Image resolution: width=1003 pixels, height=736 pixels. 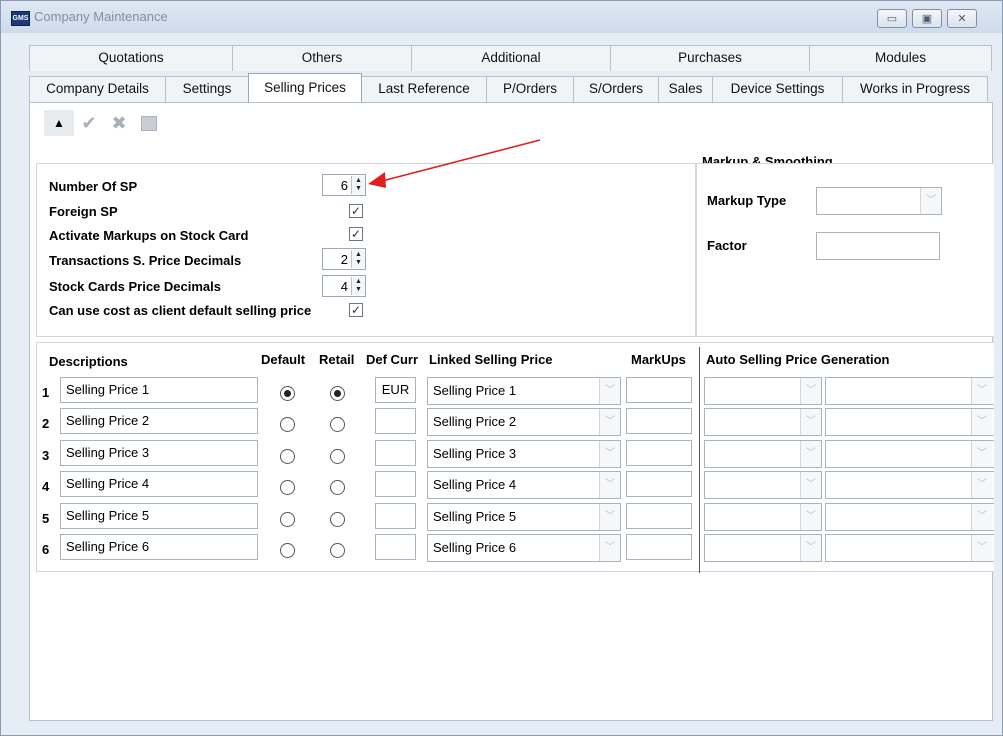 I want to click on linked-selling-price-select: Selling Price 4 ﹀, so click(x=524, y=485).